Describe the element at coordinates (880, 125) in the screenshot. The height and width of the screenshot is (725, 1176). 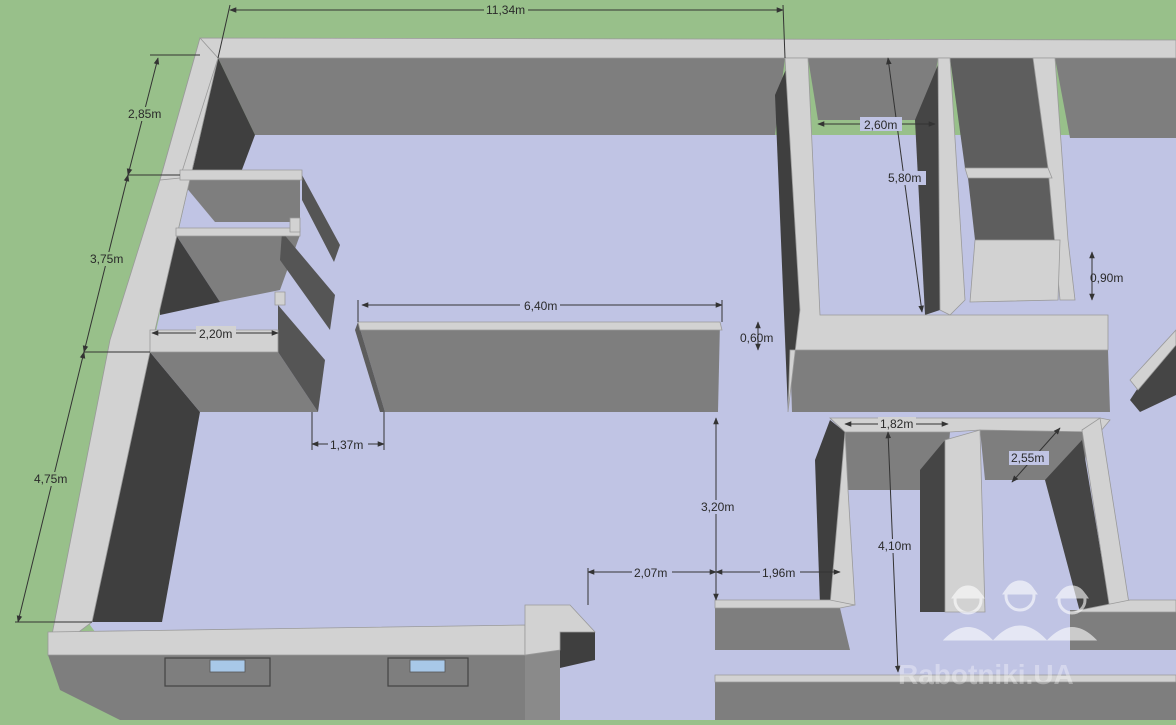
I see `dim-label-2-60: 2,60m` at that location.